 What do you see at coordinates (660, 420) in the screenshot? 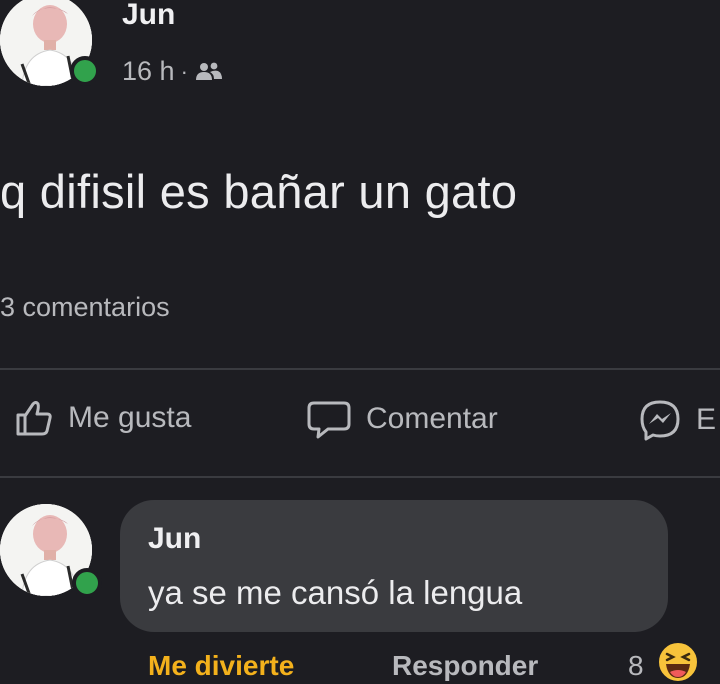
I see `messenger-icon` at bounding box center [660, 420].